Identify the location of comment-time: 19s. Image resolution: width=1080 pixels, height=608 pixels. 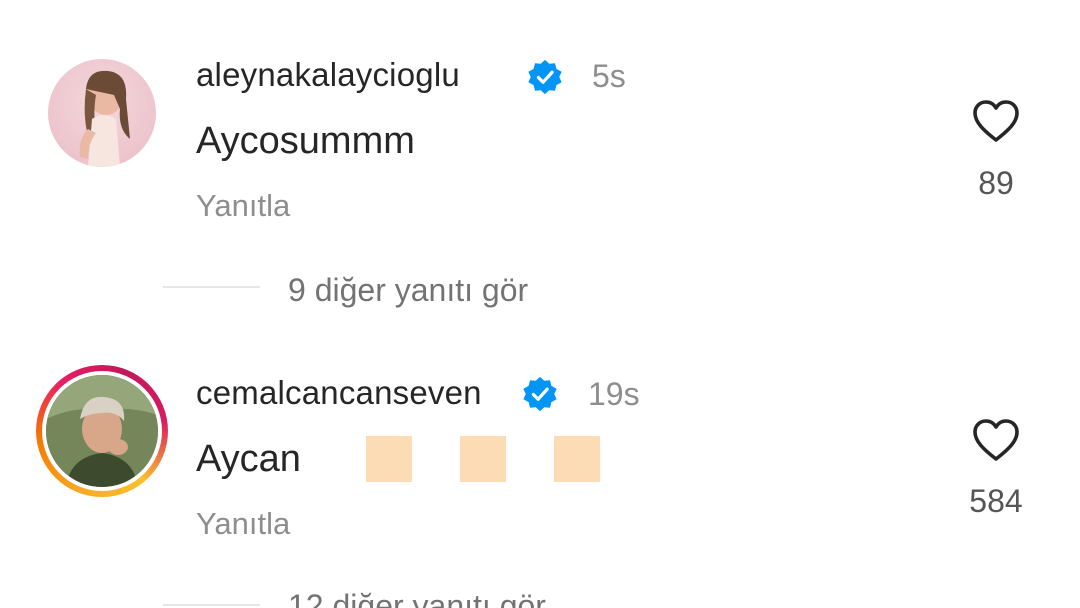
(614, 394).